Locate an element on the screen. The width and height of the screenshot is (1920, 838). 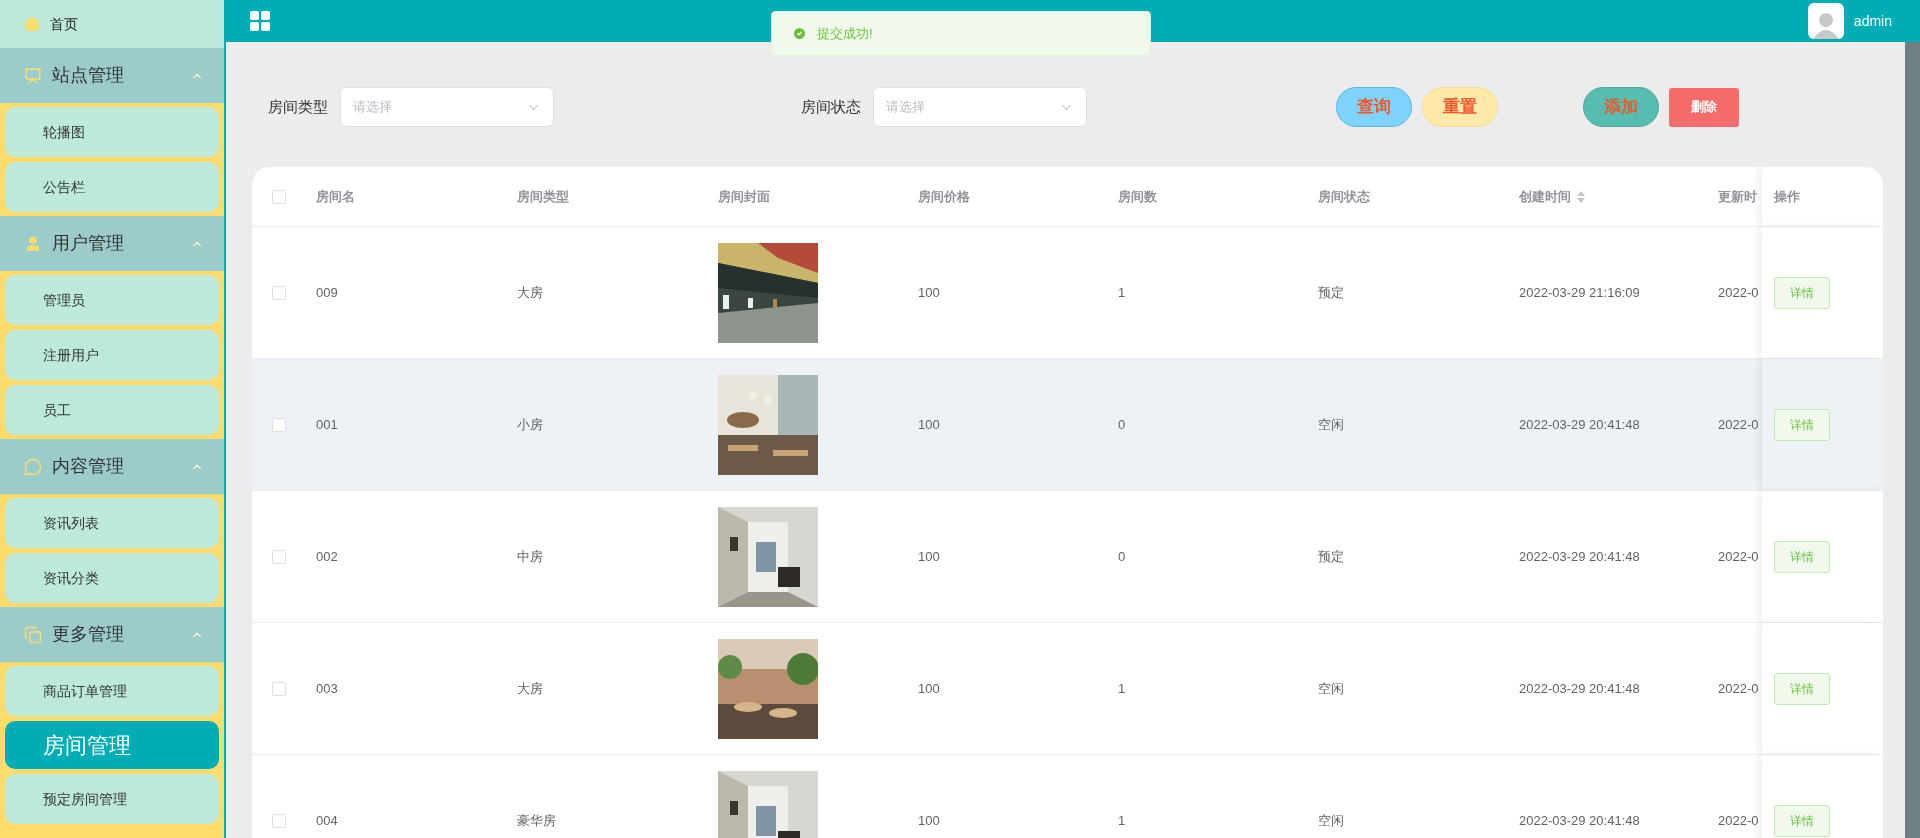
sort-icon is located at coordinates (1581, 196).